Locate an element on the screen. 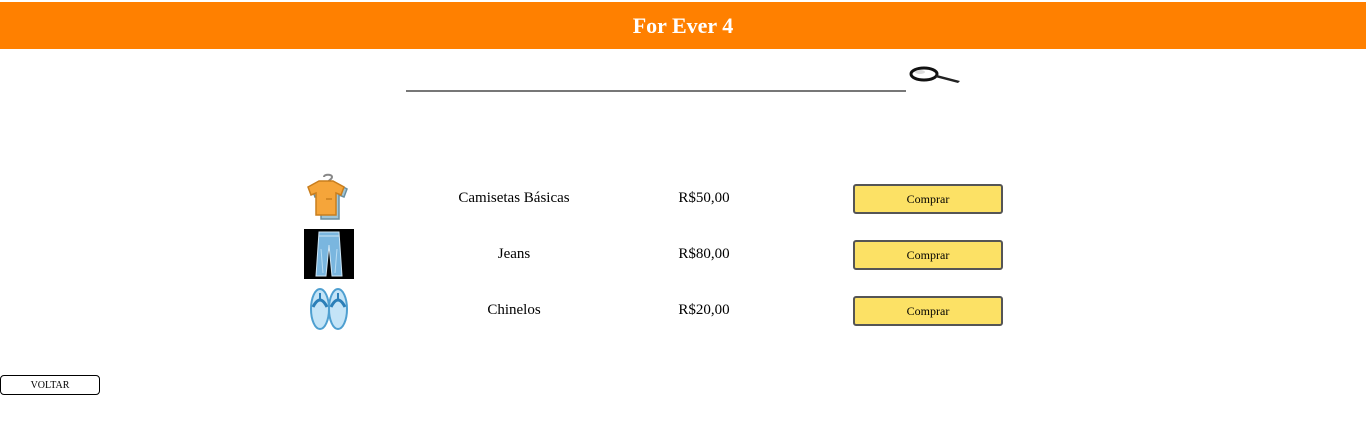 The height and width of the screenshot is (424, 1366). product-price: R$20,00 is located at coordinates (704, 310).